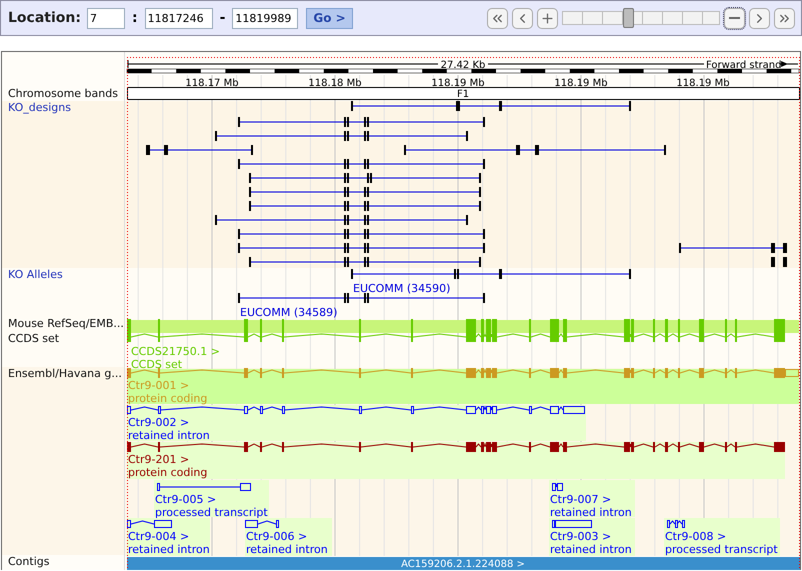 This screenshot has width=802, height=571. I want to click on track-label: KO Alleles, so click(35, 274).